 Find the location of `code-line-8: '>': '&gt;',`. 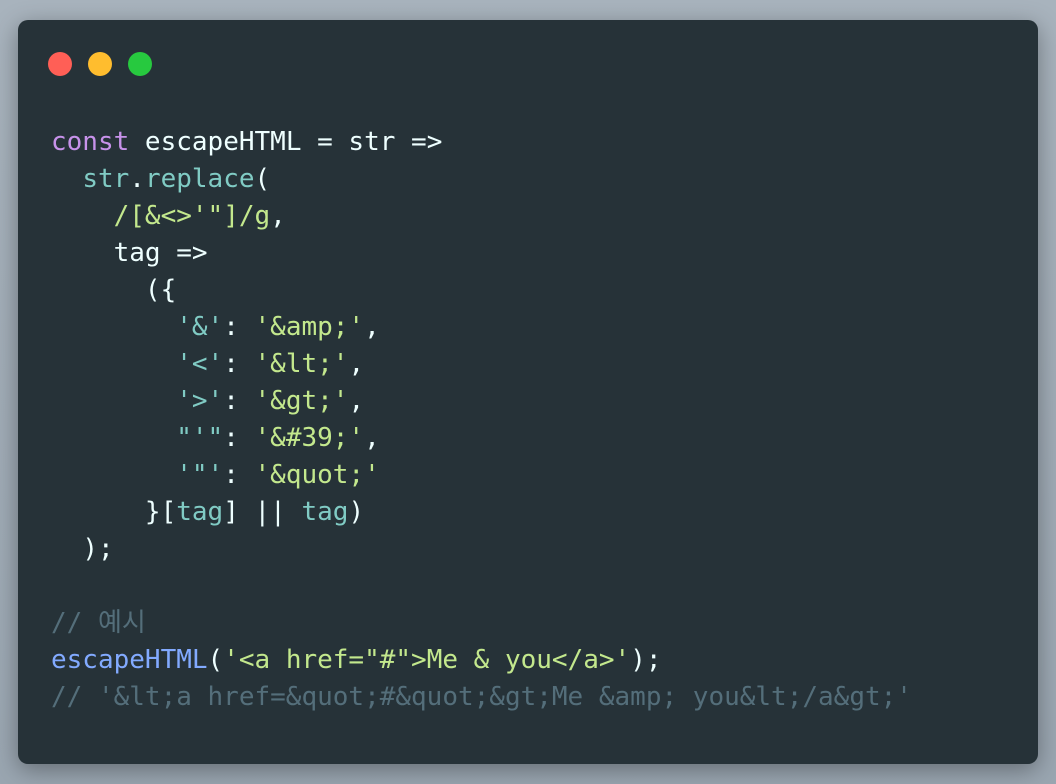

code-line-8: '>': '&gt;', is located at coordinates (481, 401).